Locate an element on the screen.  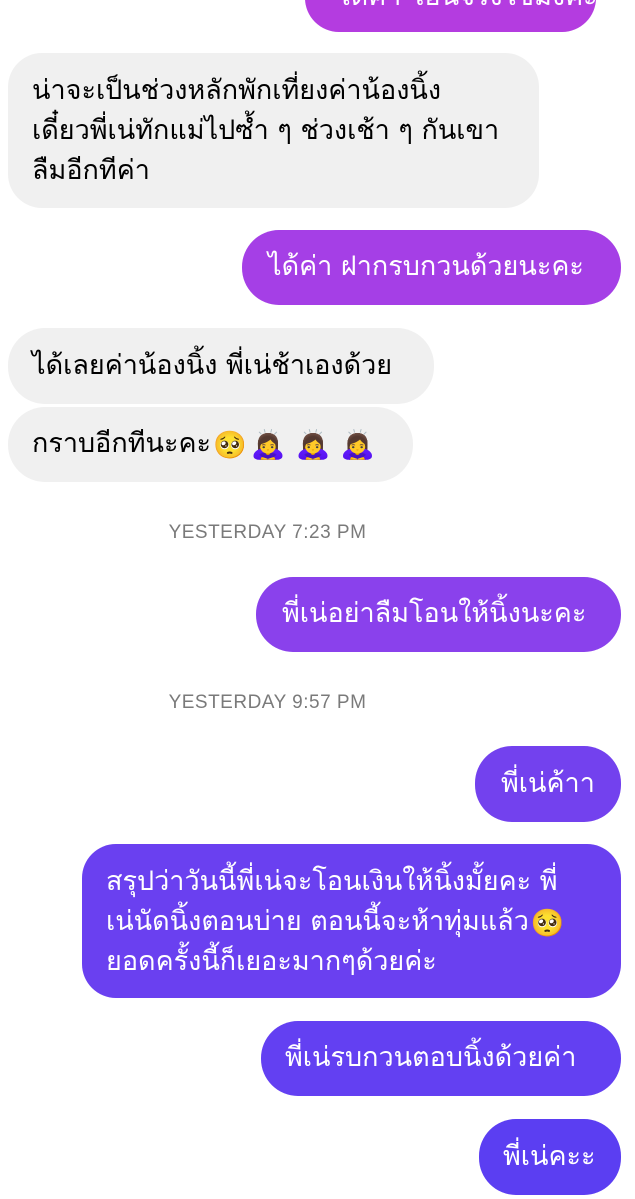
message-line: ยอดครั้งนี้ก็เยอะมากๆด้วยค่ะ is located at coordinates (271, 961).